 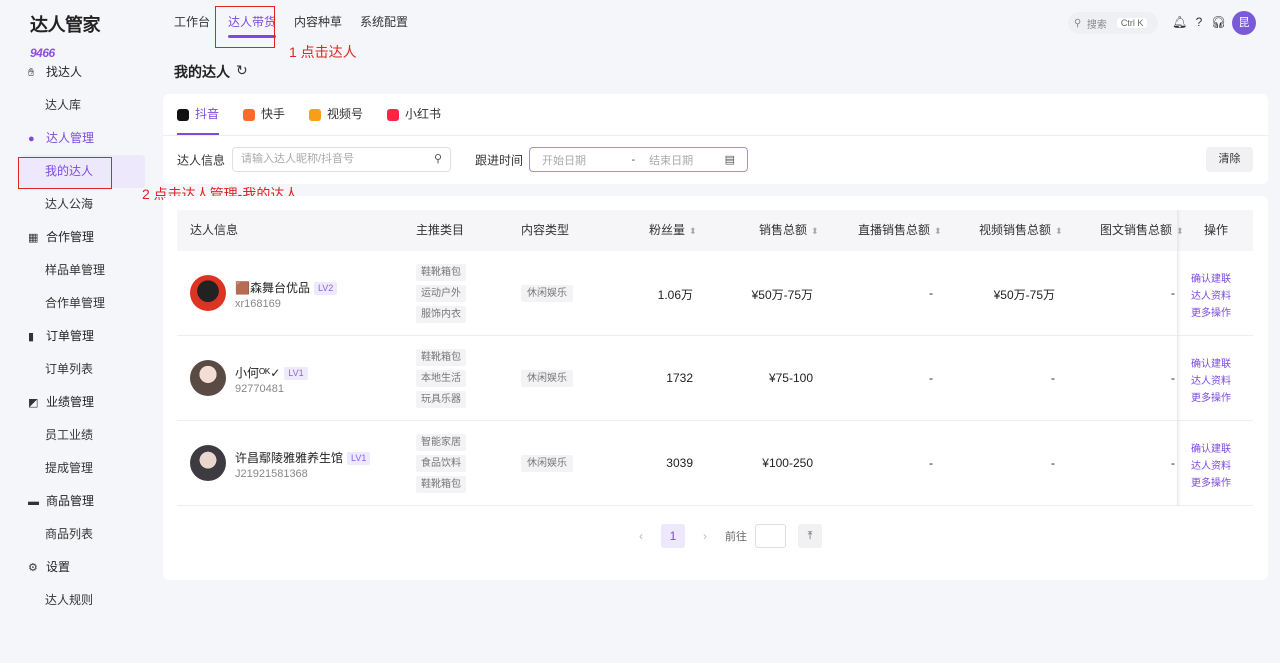 What do you see at coordinates (441, 293) in the screenshot?
I see `category-tag: 运动户外` at bounding box center [441, 293].